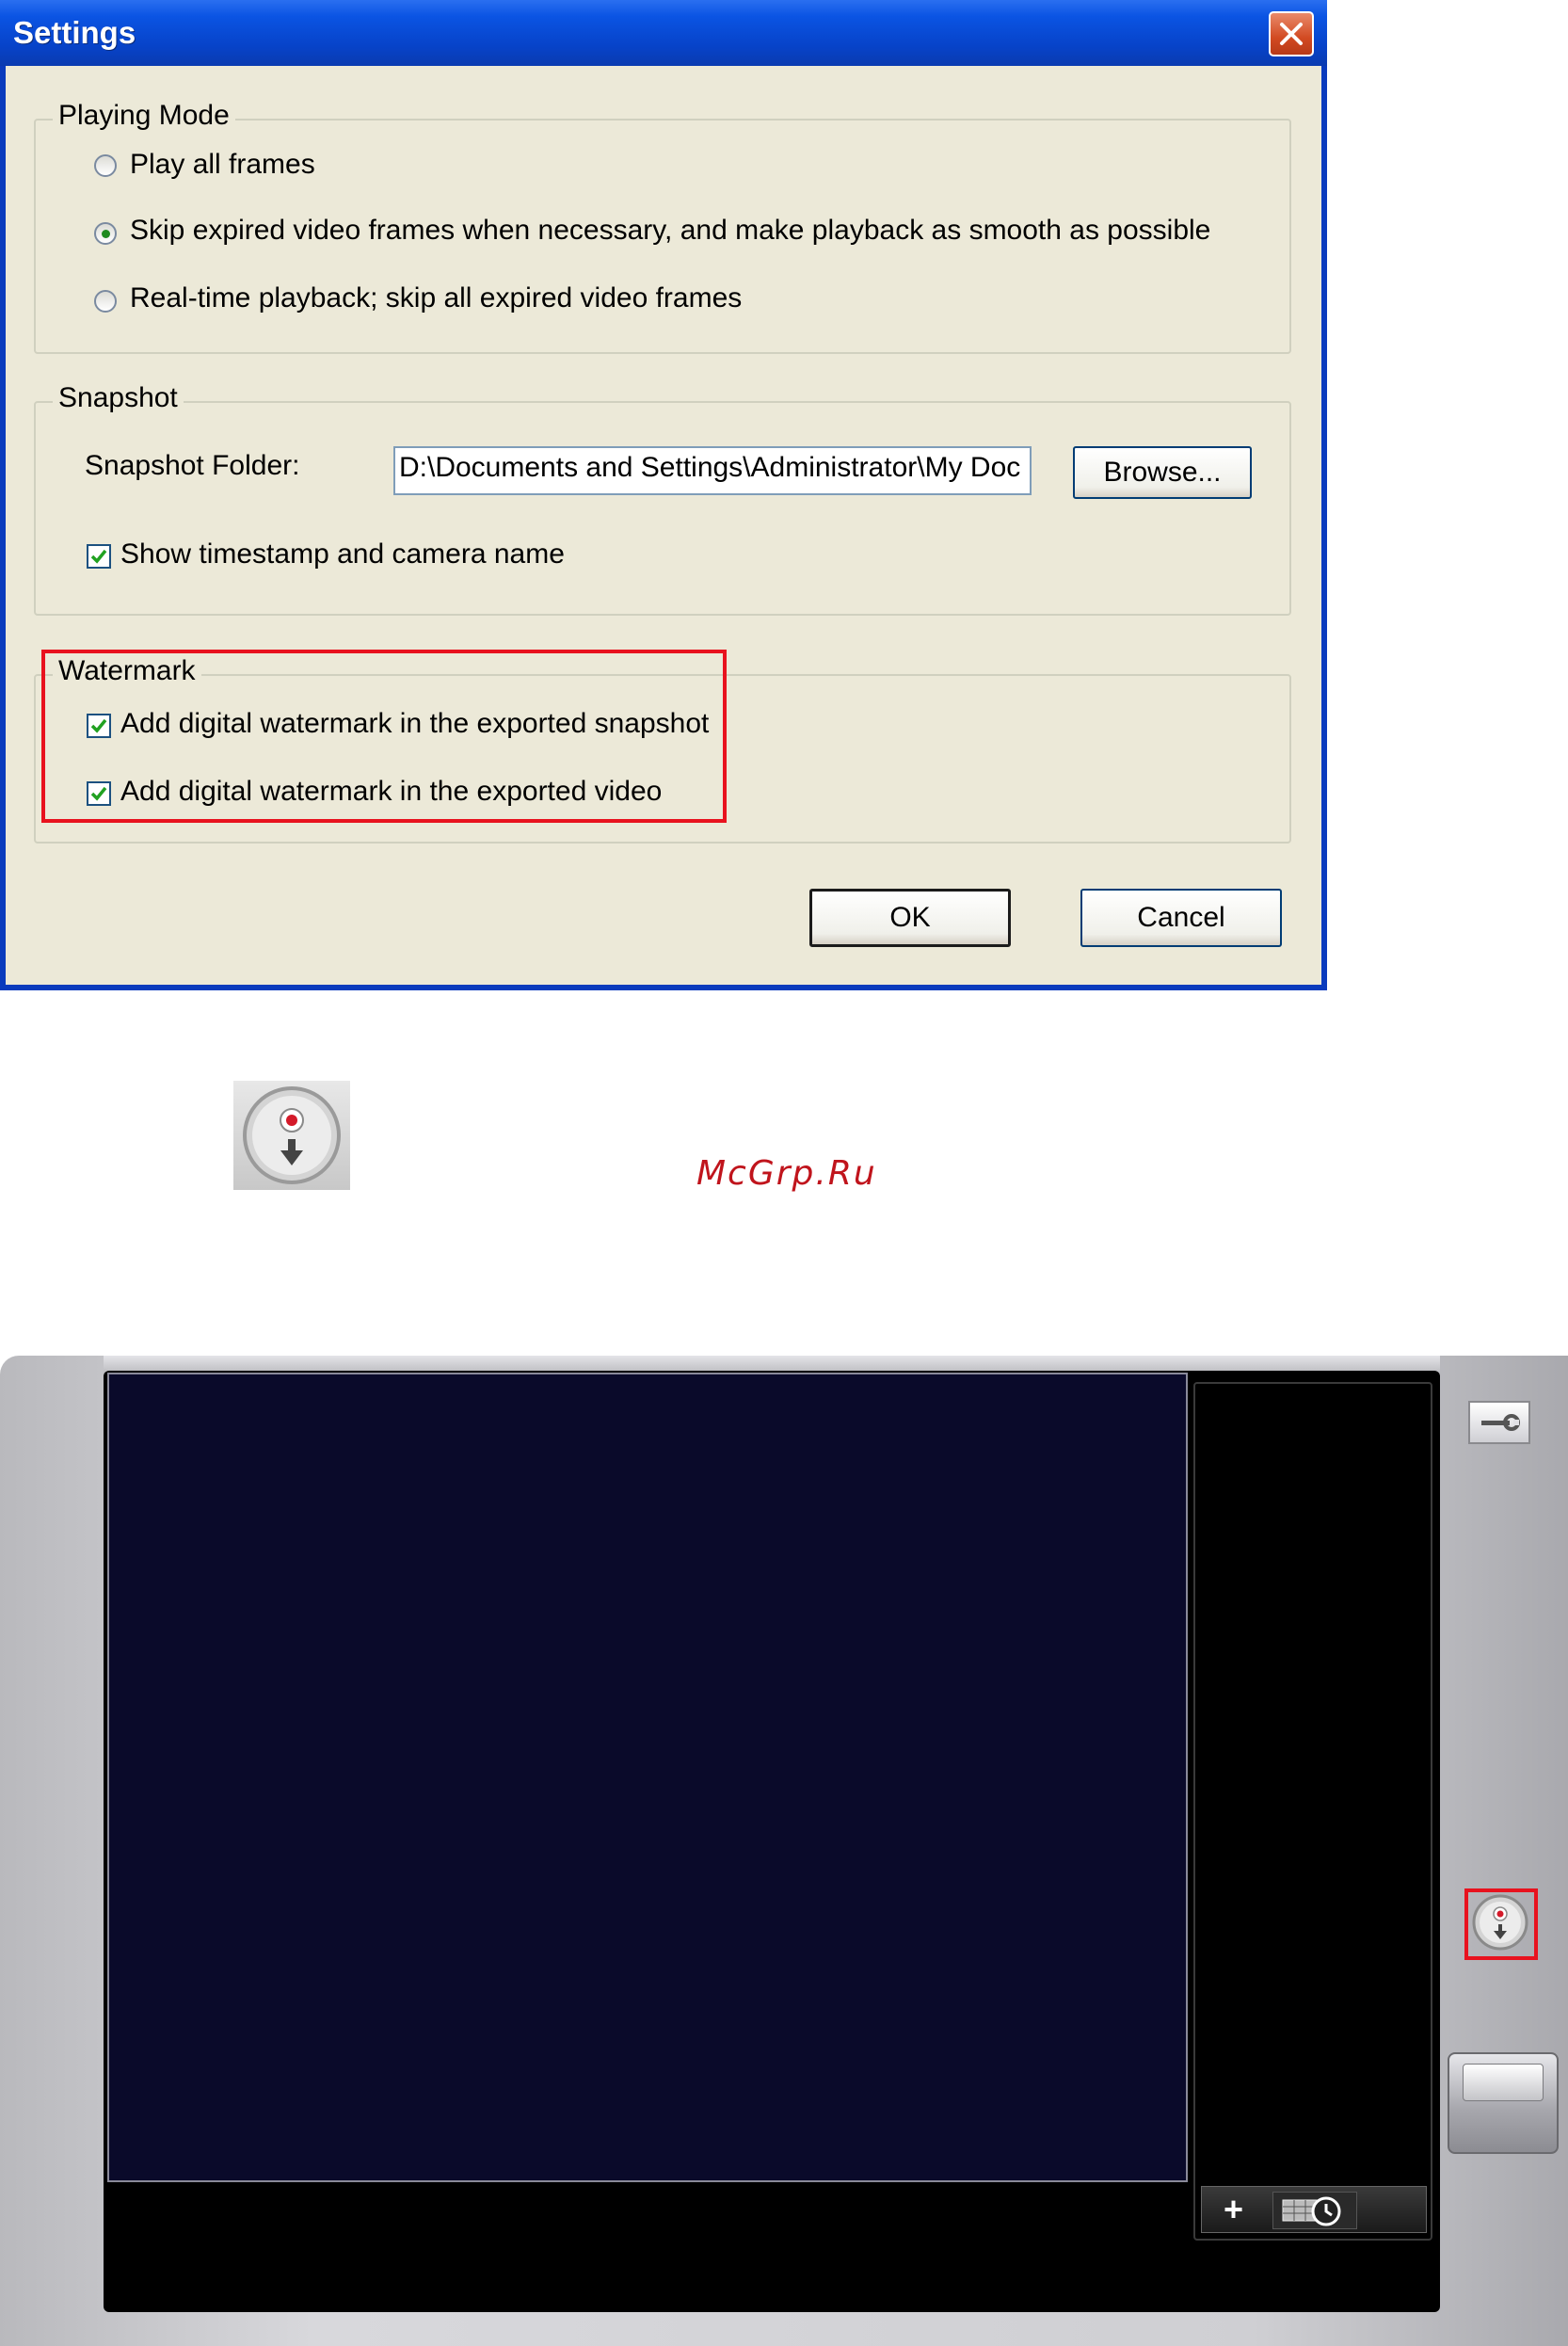 This screenshot has width=1568, height=2346. What do you see at coordinates (74, 32) in the screenshot?
I see `dialog-title: Settings` at bounding box center [74, 32].